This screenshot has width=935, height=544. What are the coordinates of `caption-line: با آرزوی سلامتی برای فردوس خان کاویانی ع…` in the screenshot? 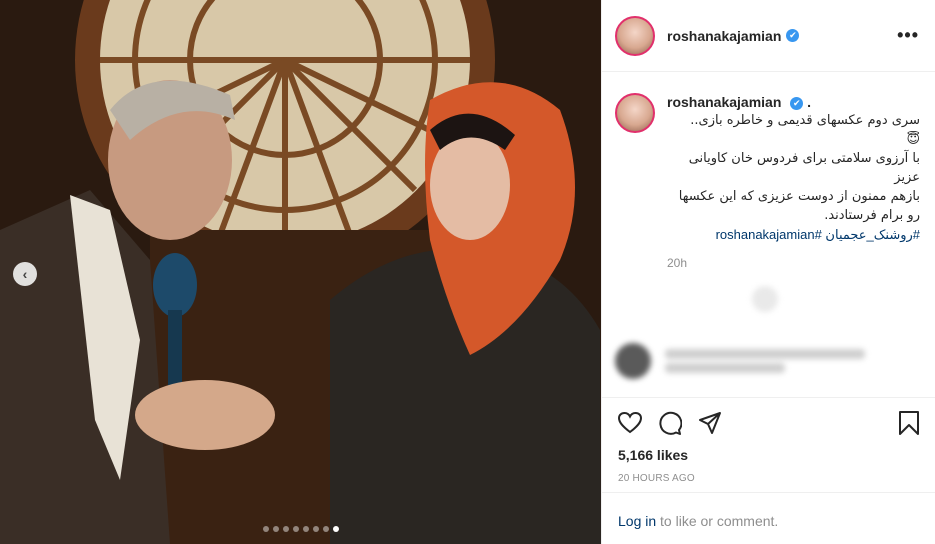 It's located at (804, 168).